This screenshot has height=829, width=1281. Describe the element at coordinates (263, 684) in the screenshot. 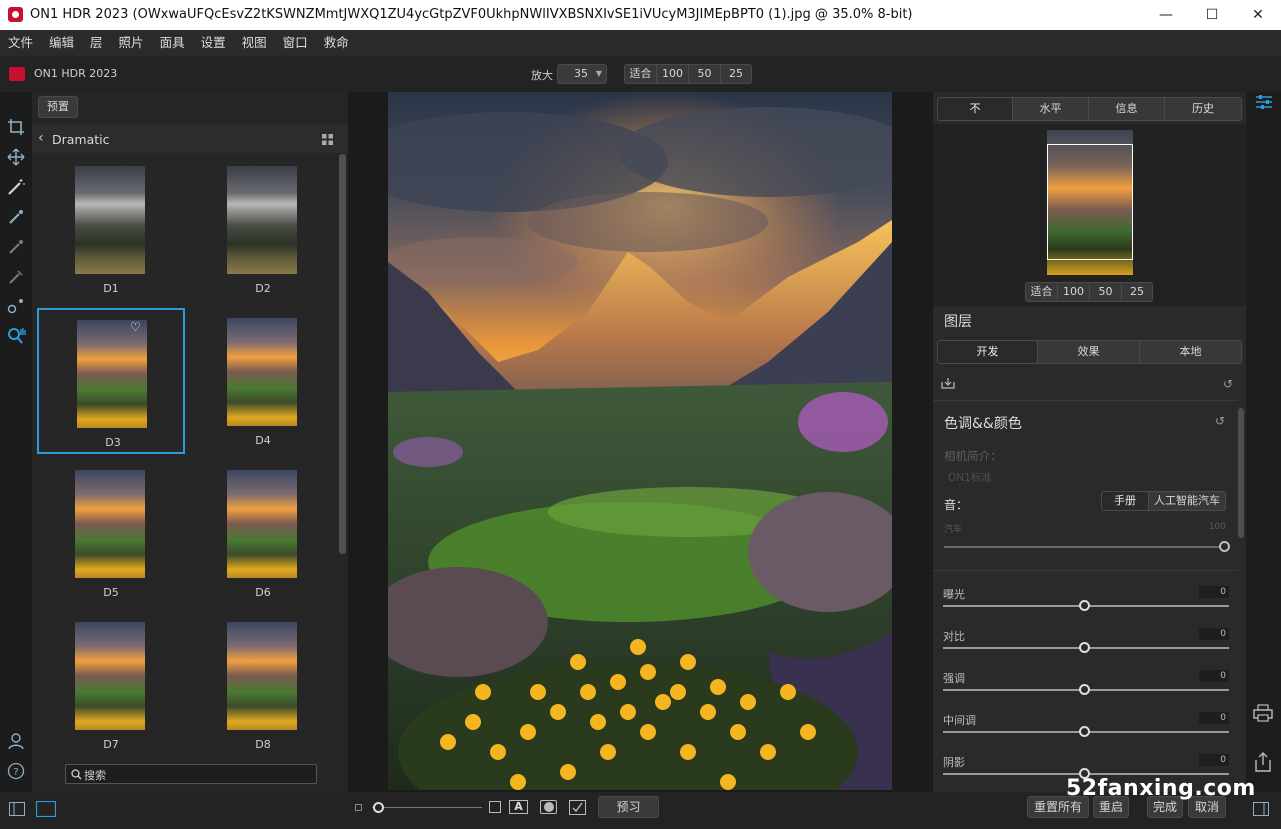

I see `preset-thumbnail: D8` at that location.